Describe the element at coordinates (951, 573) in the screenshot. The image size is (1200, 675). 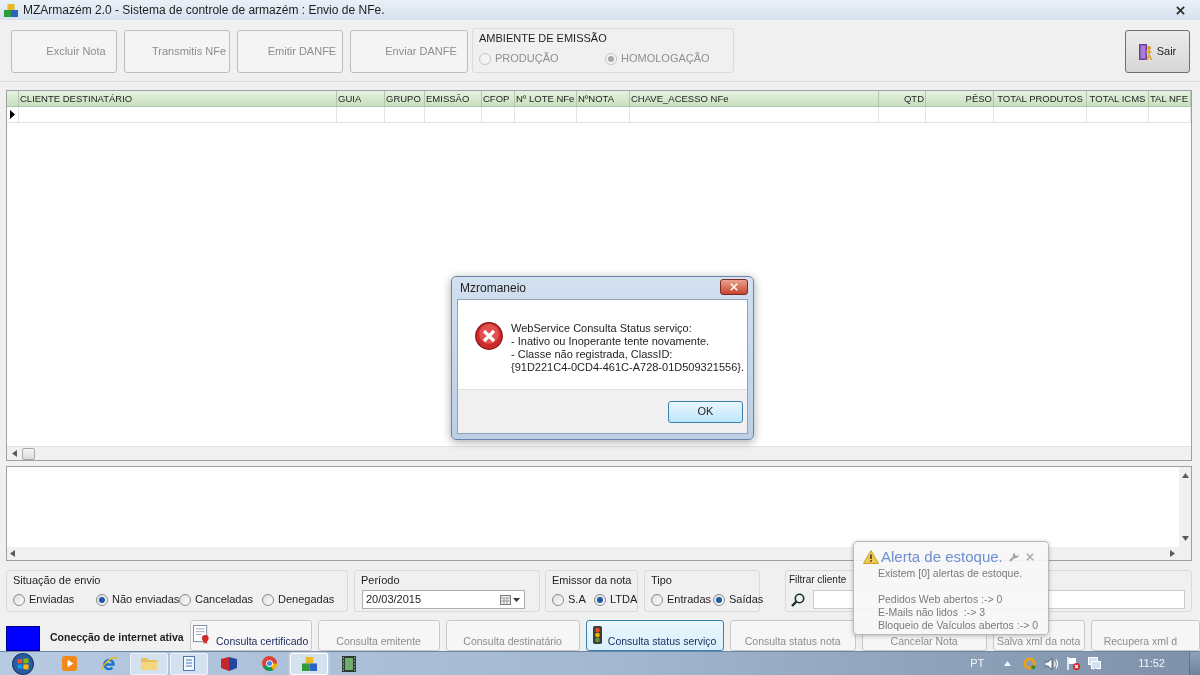
I see `alert-summary: Existem [0] alertas de estoque.` at that location.